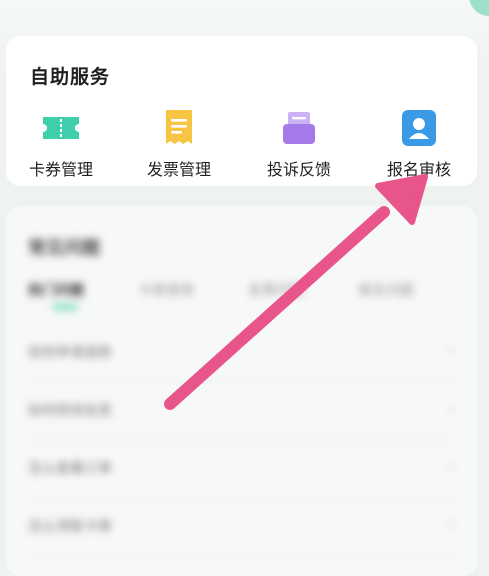 The height and width of the screenshot is (576, 489). Describe the element at coordinates (276, 290) in the screenshot. I see `help-tab-invoice: 发票问题` at that location.